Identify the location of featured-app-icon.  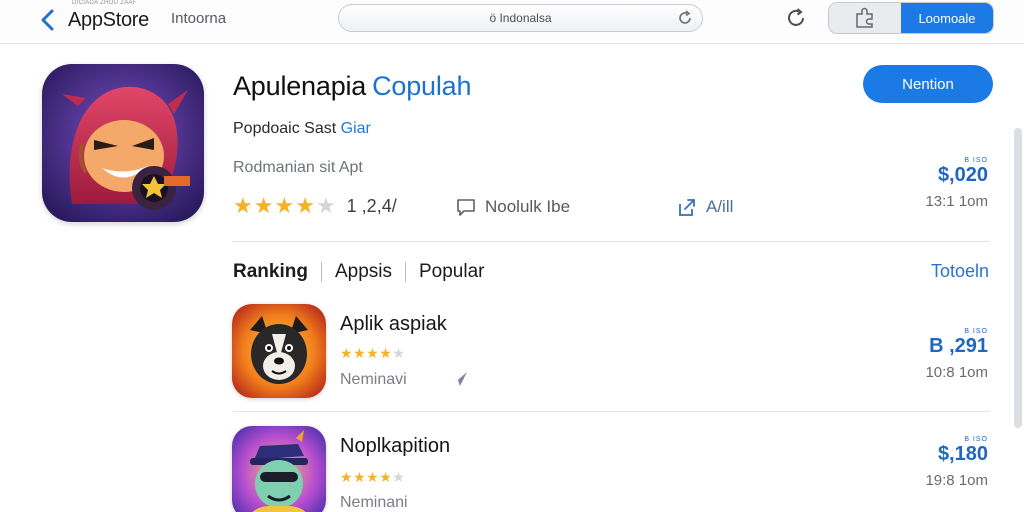
(123, 143).